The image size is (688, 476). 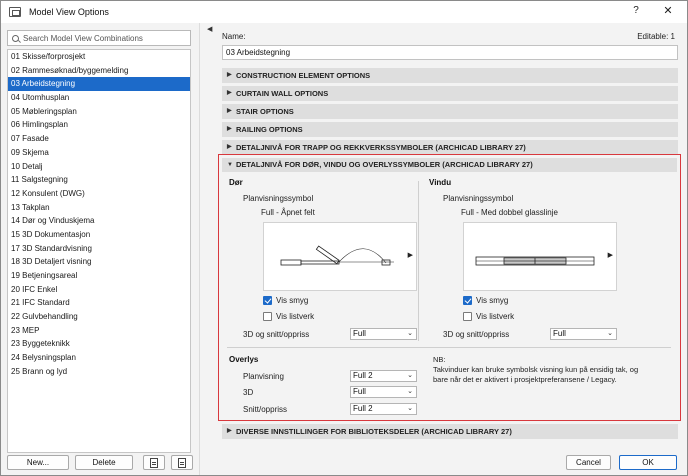 What do you see at coordinates (450, 129) in the screenshot?
I see `section-railing: ▶ RAILING OPTIONS` at bounding box center [450, 129].